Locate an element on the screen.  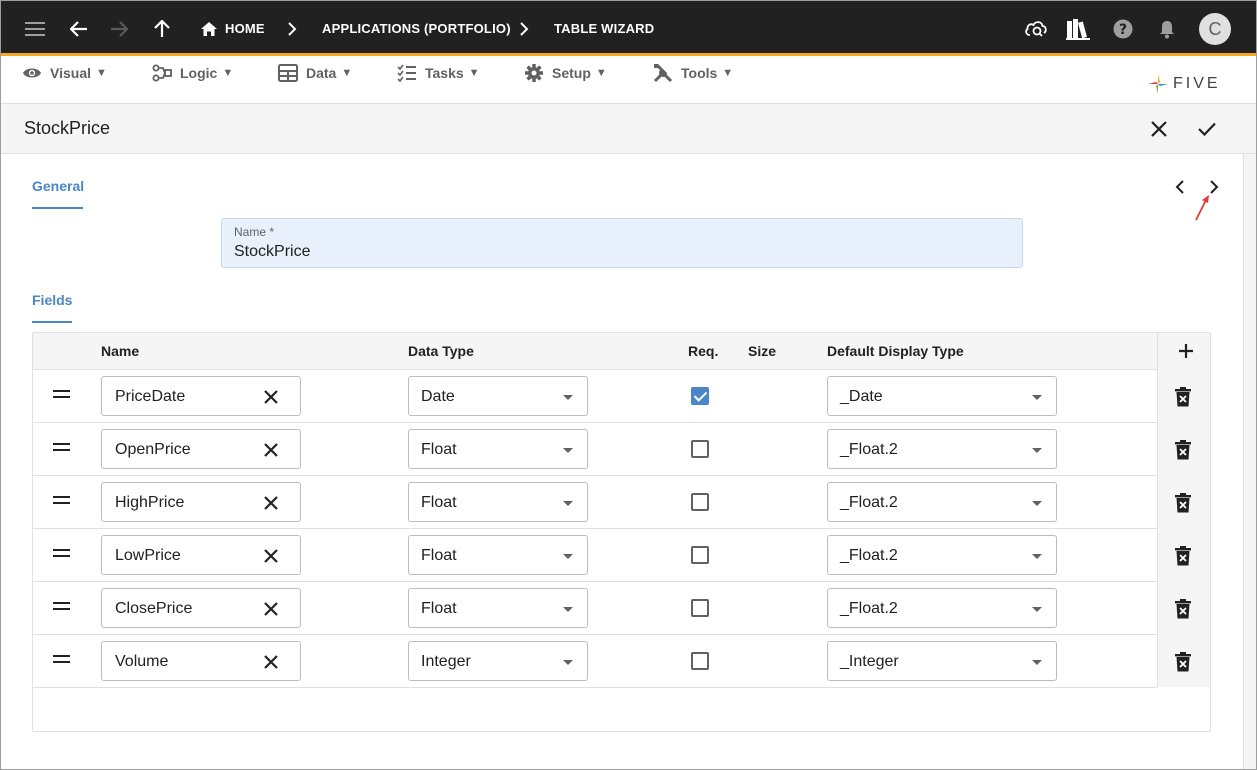
menu-tasks: Tasks ▼ is located at coordinates (438, 73).